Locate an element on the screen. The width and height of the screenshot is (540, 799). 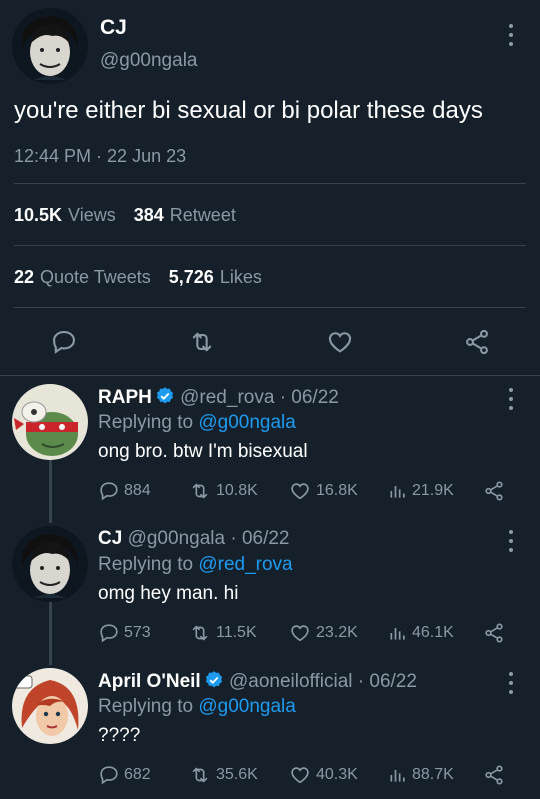
reply-header: April O'Neil @aoneilofficial · 06/22 is located at coordinates (257, 681).